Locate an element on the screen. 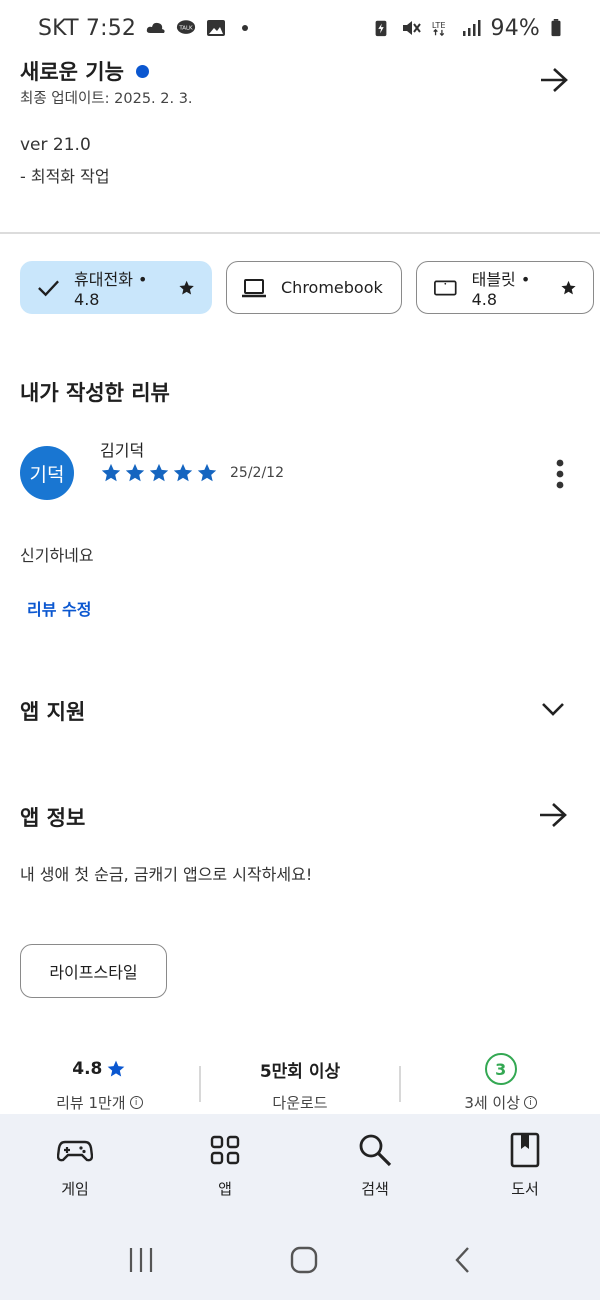  stats-row: 4.8 리뷰 1만개 i 5만회 이상 다운로드 3 3세 이상 i is located at coordinates (300, 1083).